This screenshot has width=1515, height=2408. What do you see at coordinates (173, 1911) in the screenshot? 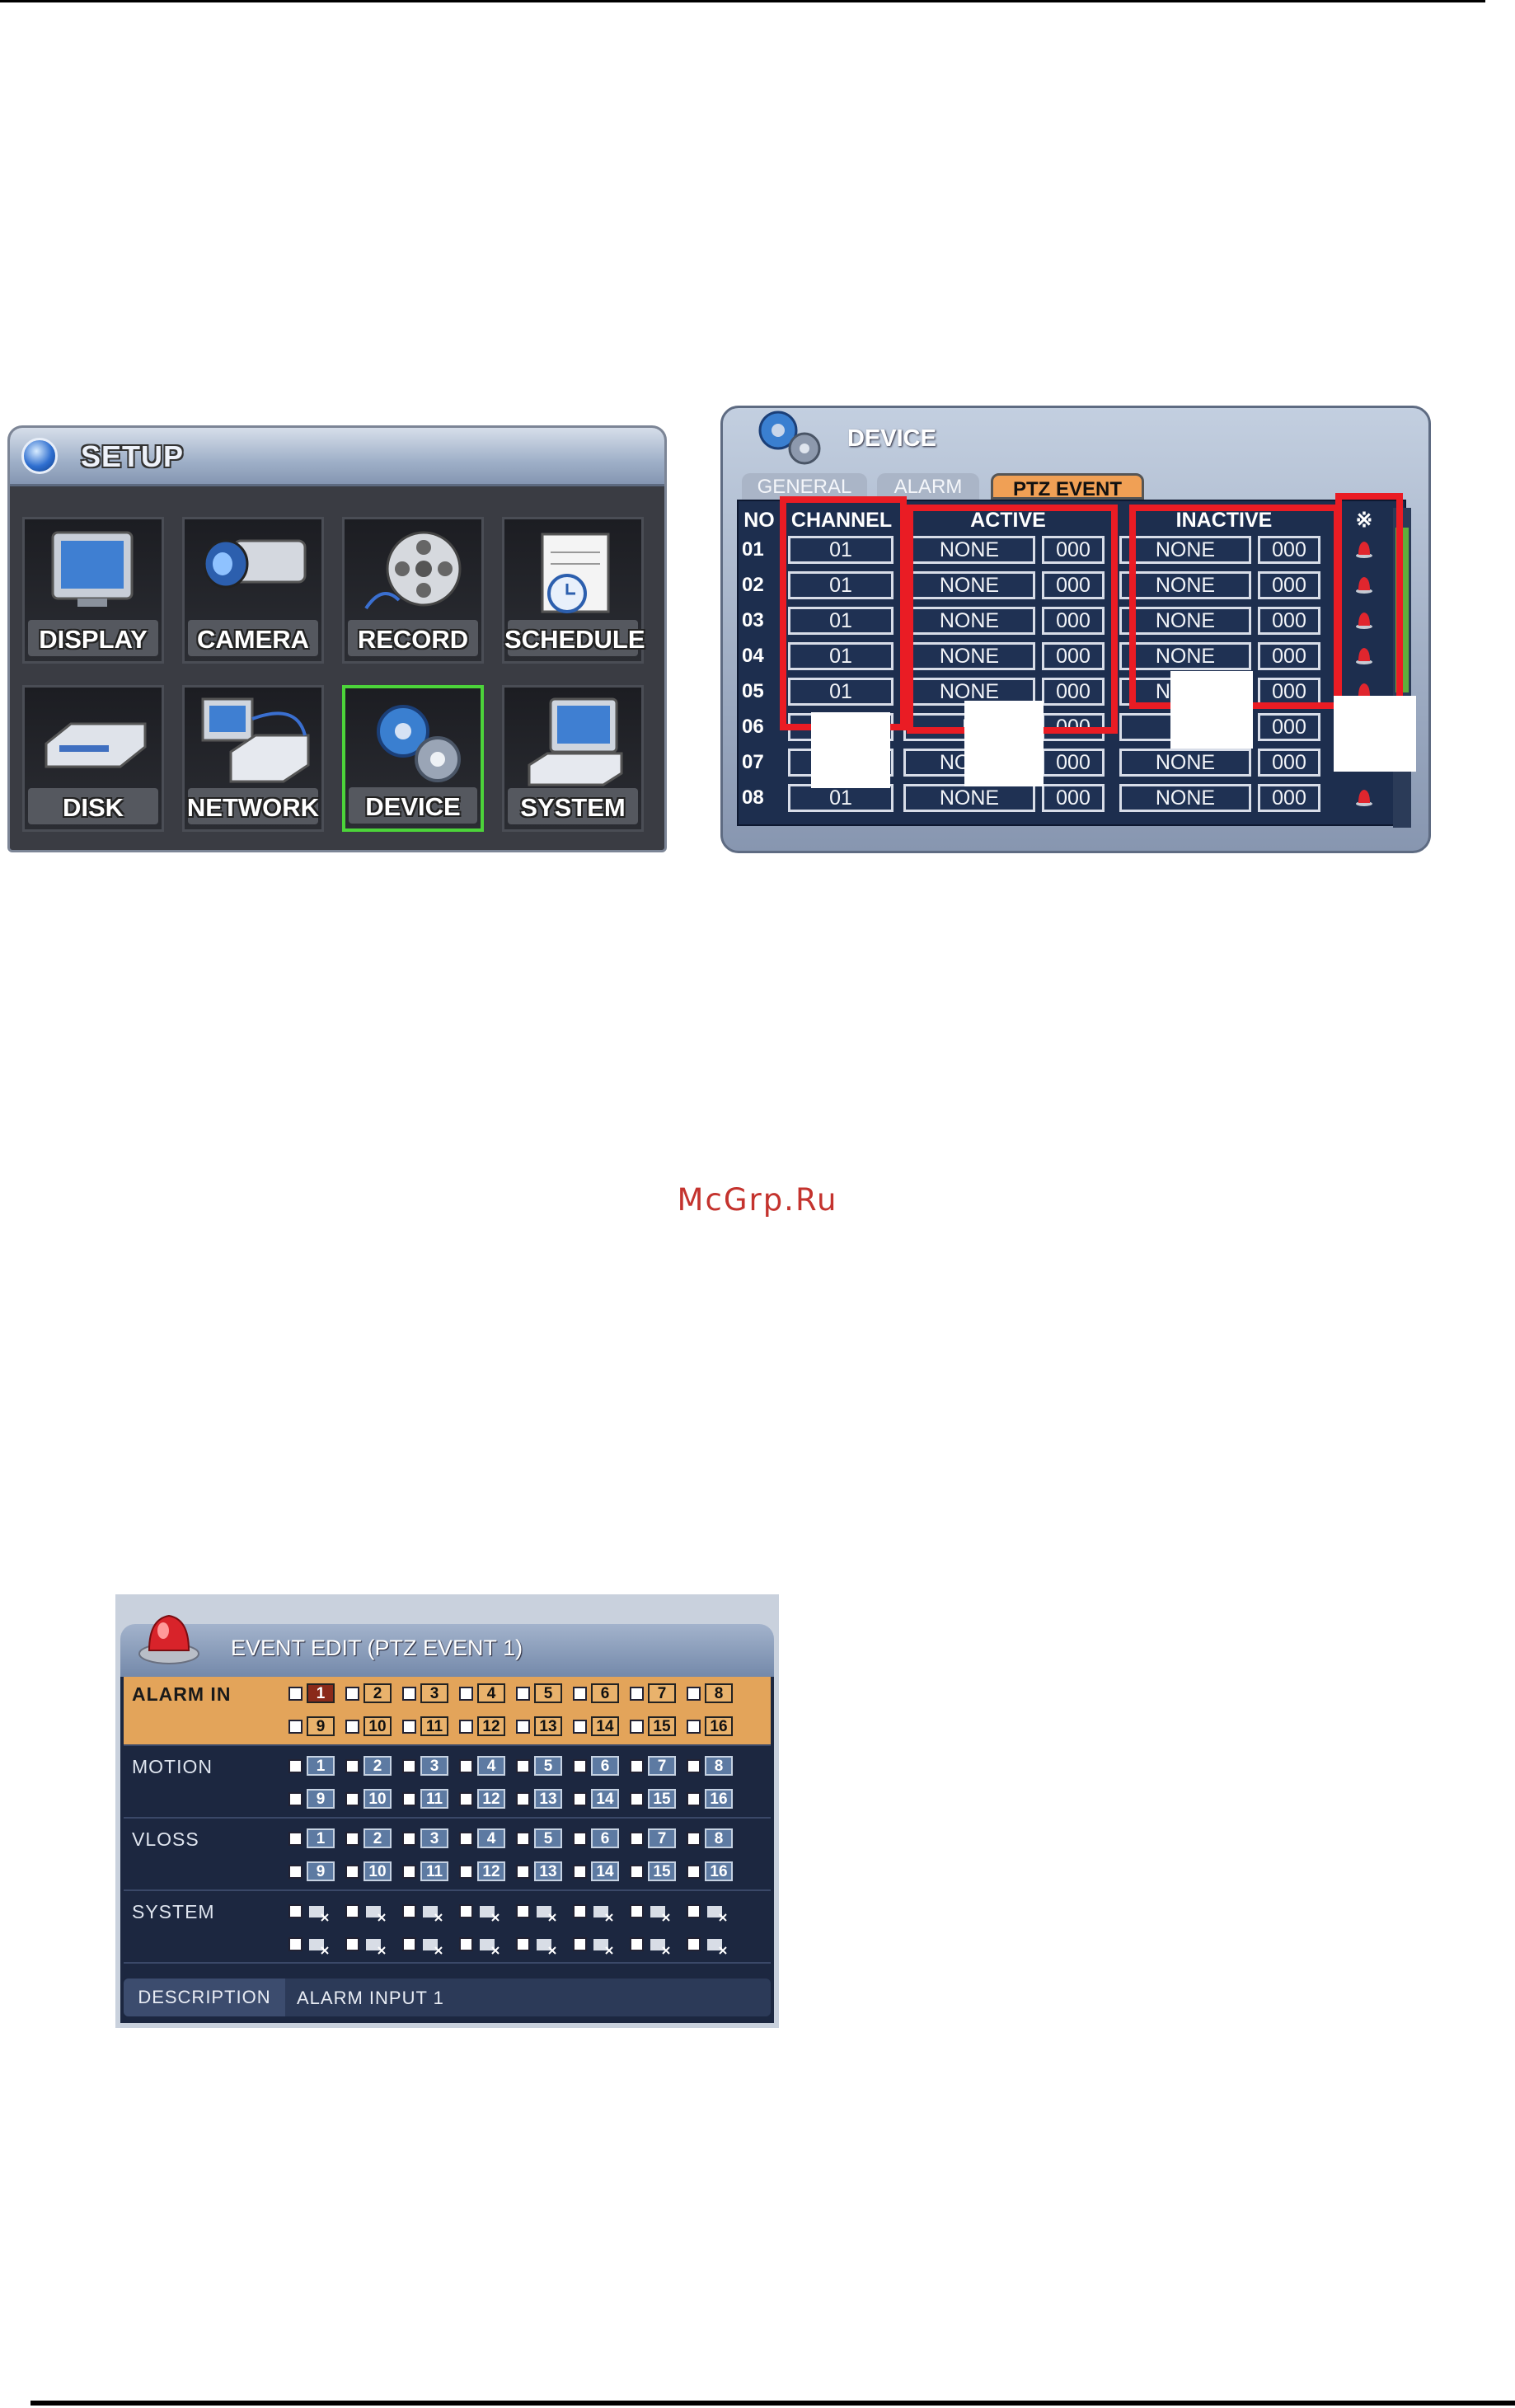
I see `section-label: SYSTEM` at bounding box center [173, 1911].